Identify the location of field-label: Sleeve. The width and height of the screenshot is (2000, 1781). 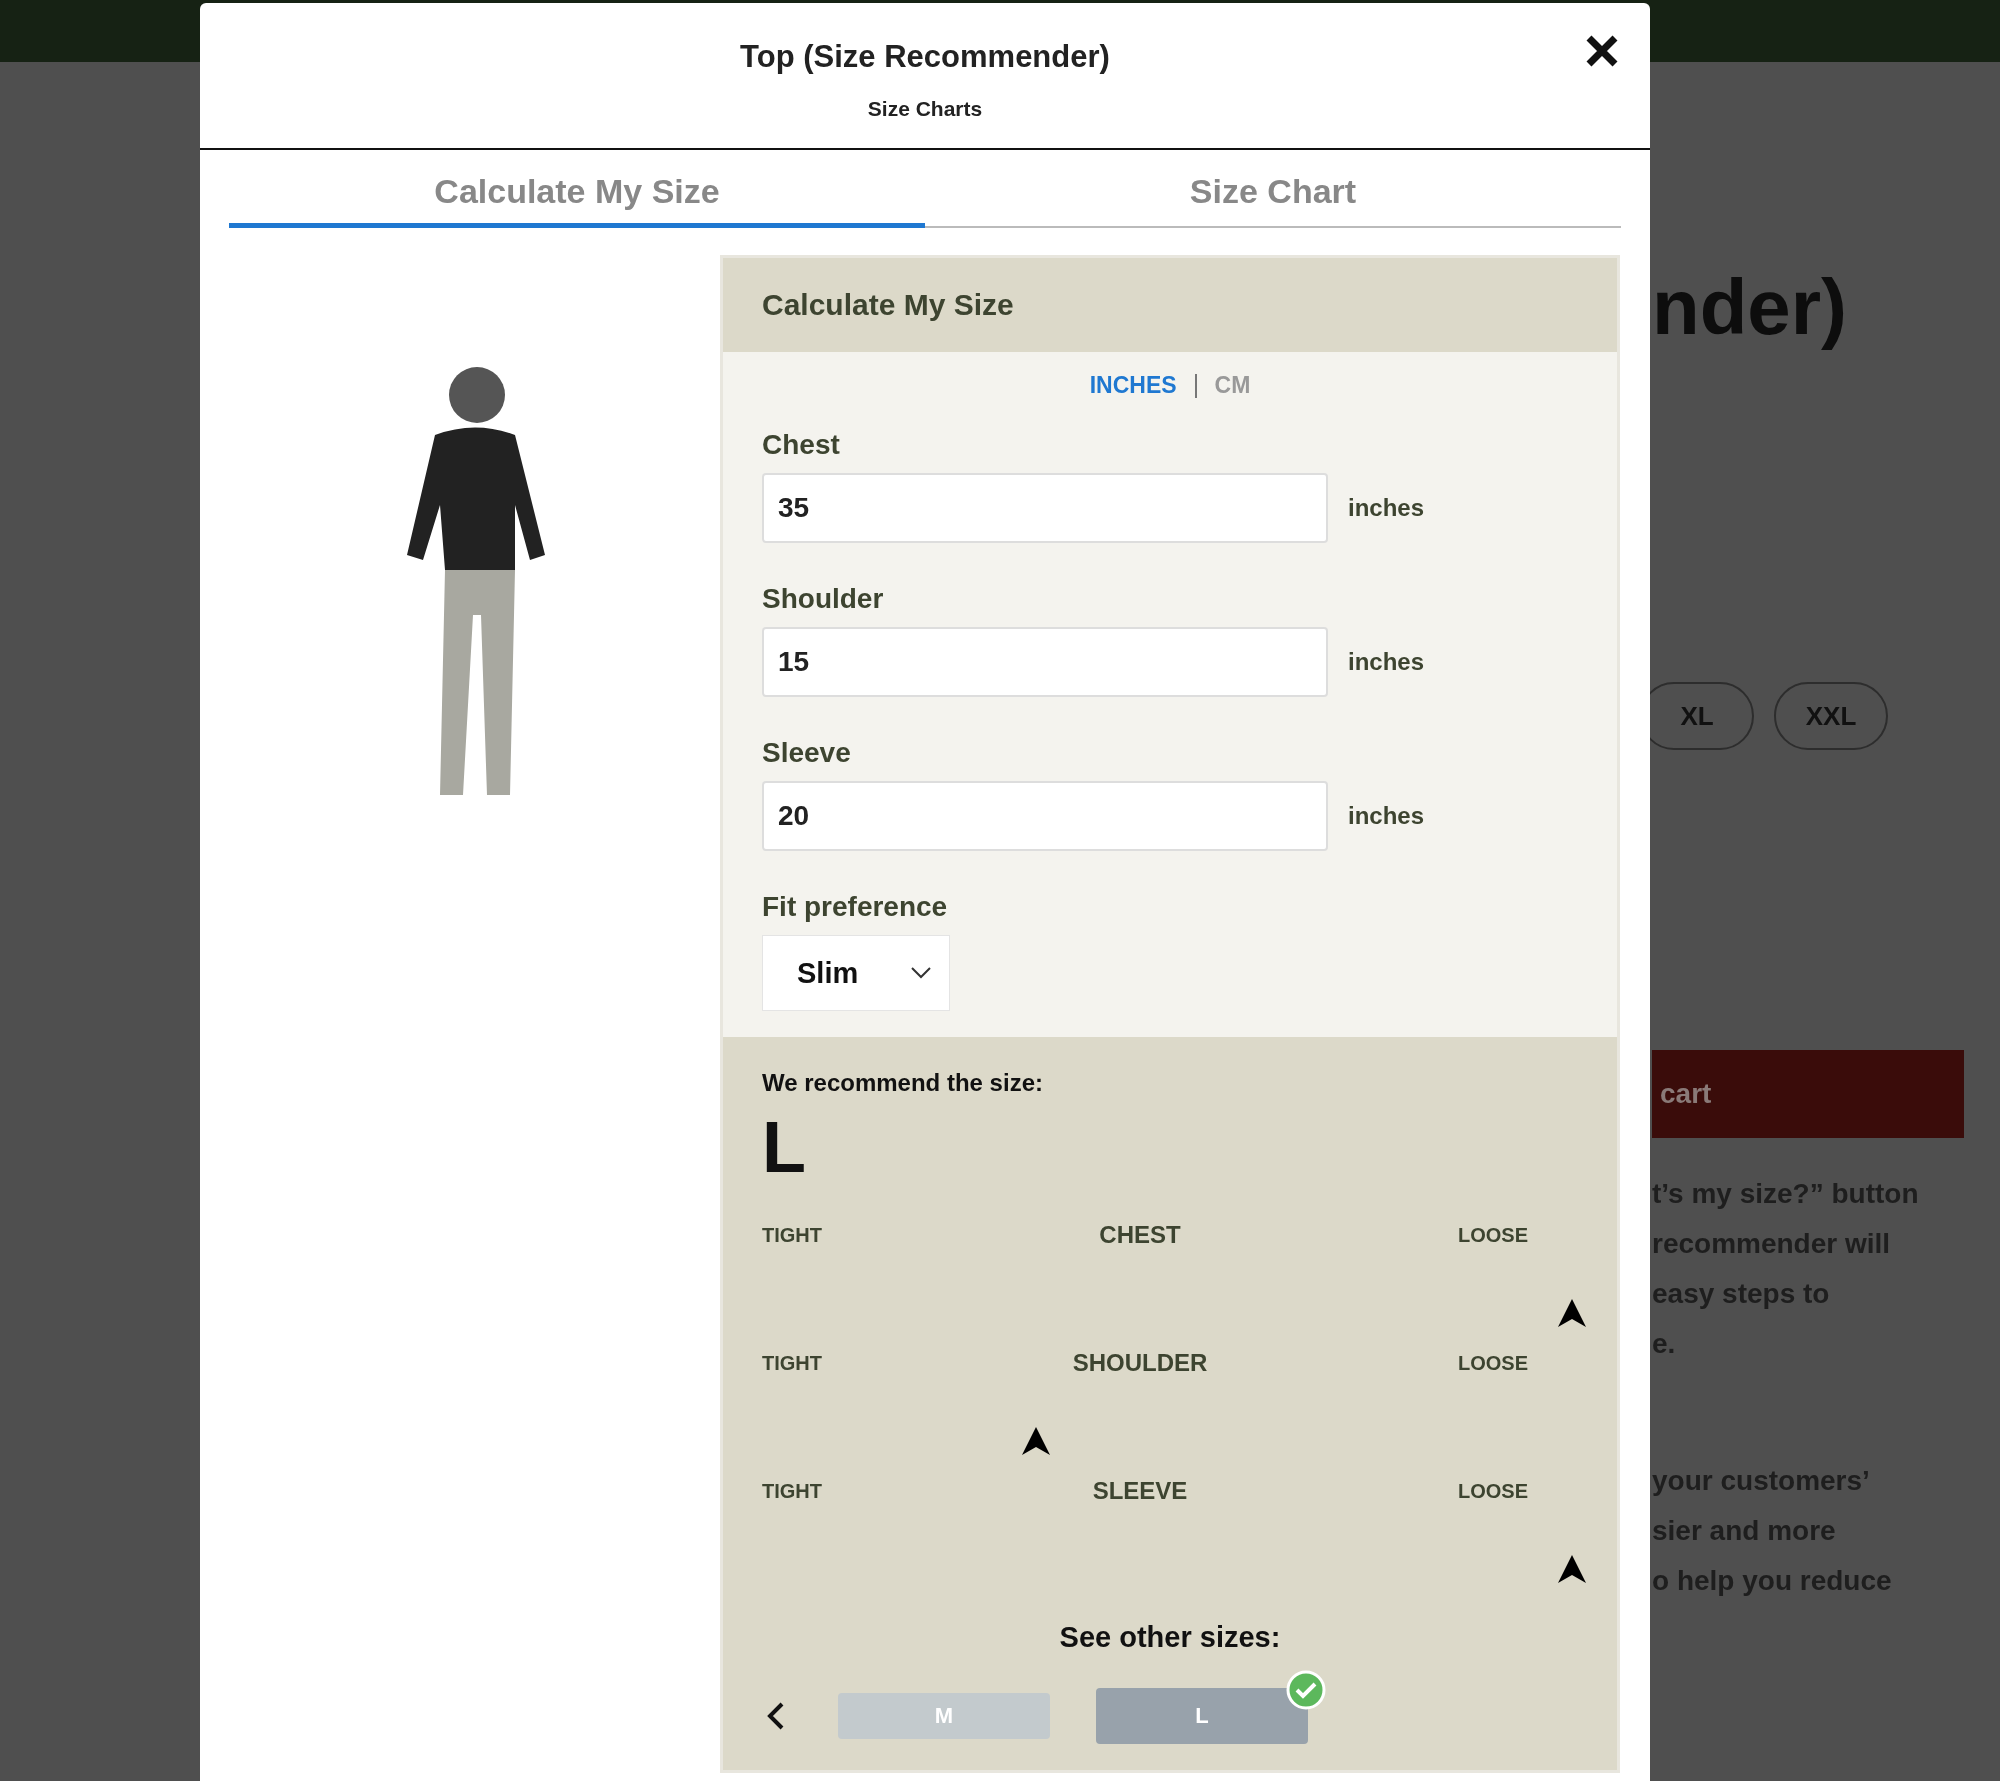
(807, 753).